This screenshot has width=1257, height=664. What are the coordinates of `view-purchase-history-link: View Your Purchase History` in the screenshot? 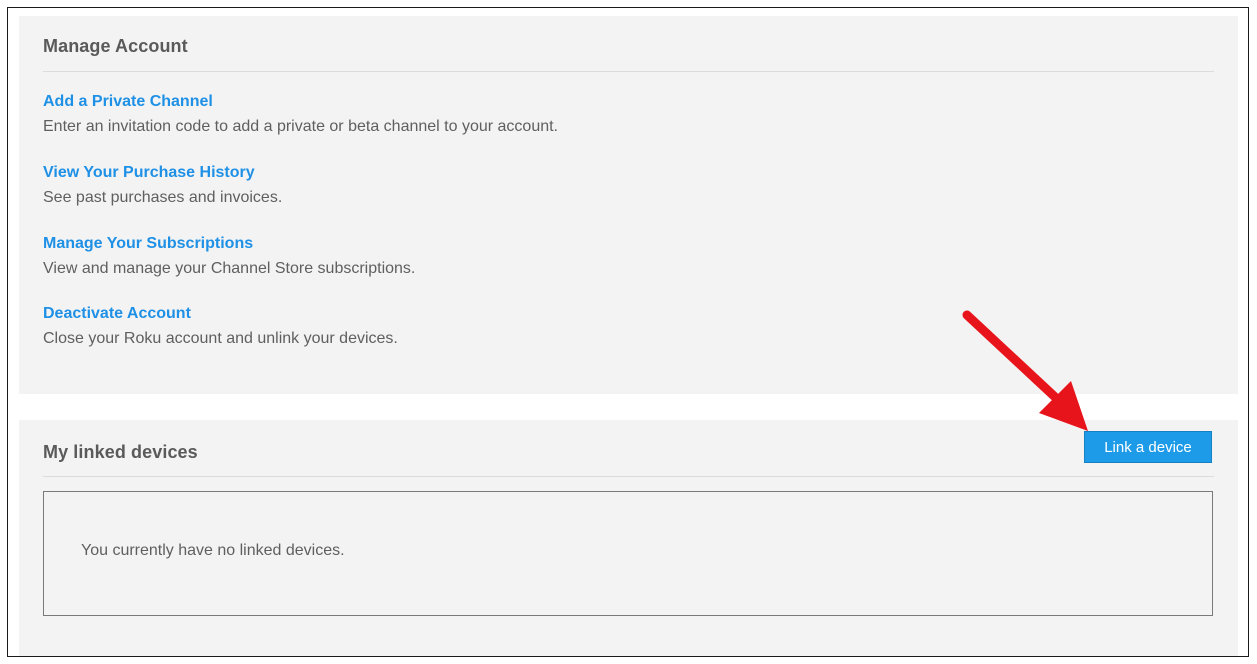 It's located at (162, 173).